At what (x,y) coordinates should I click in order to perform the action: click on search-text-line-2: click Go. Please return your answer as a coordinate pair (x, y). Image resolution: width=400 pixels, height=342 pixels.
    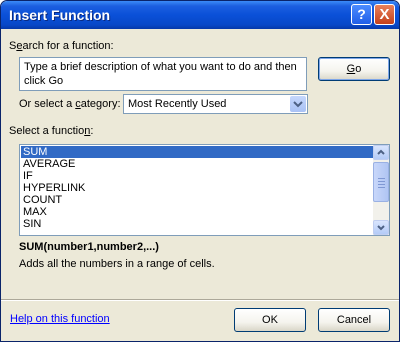
    Looking at the image, I should click on (44, 81).